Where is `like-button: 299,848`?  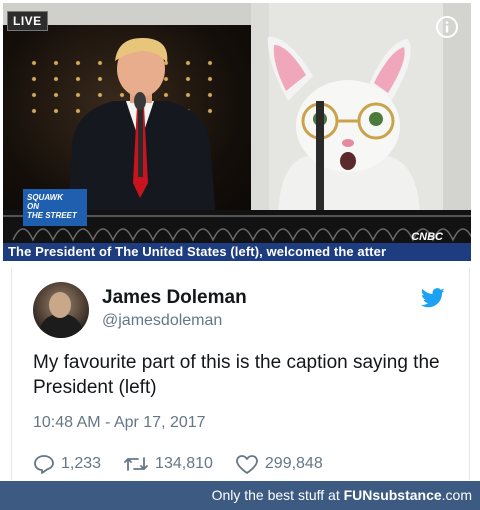
like-button: 299,848 is located at coordinates (279, 464).